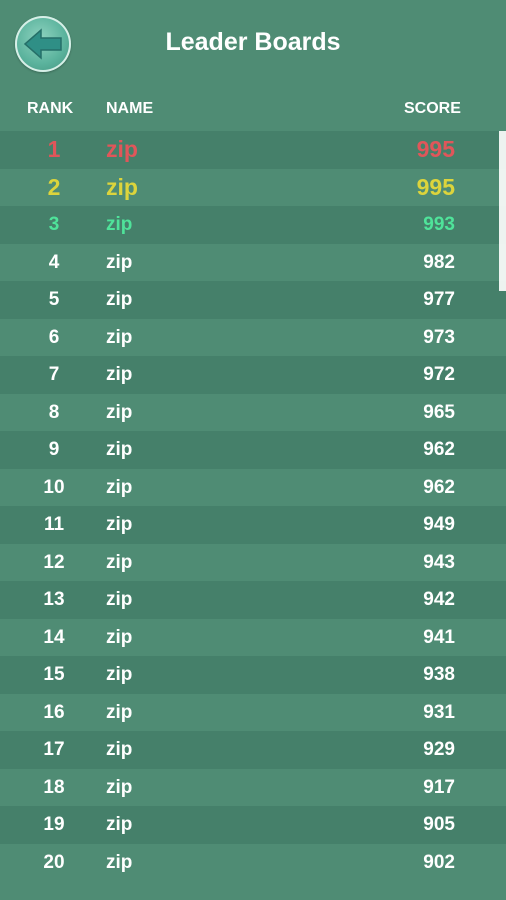 This screenshot has width=506, height=900. I want to click on rank-cell: 15, so click(54, 674).